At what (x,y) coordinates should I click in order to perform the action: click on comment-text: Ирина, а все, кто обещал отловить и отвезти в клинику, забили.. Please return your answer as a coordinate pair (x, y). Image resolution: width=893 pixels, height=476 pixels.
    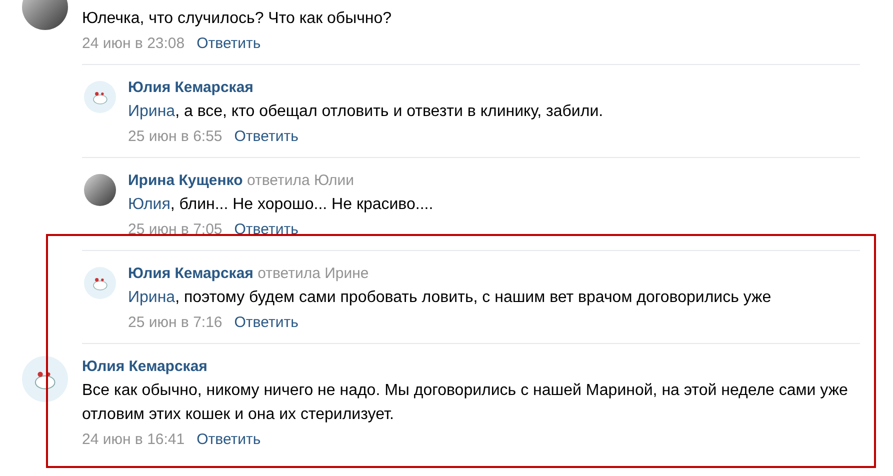
    Looking at the image, I should click on (366, 112).